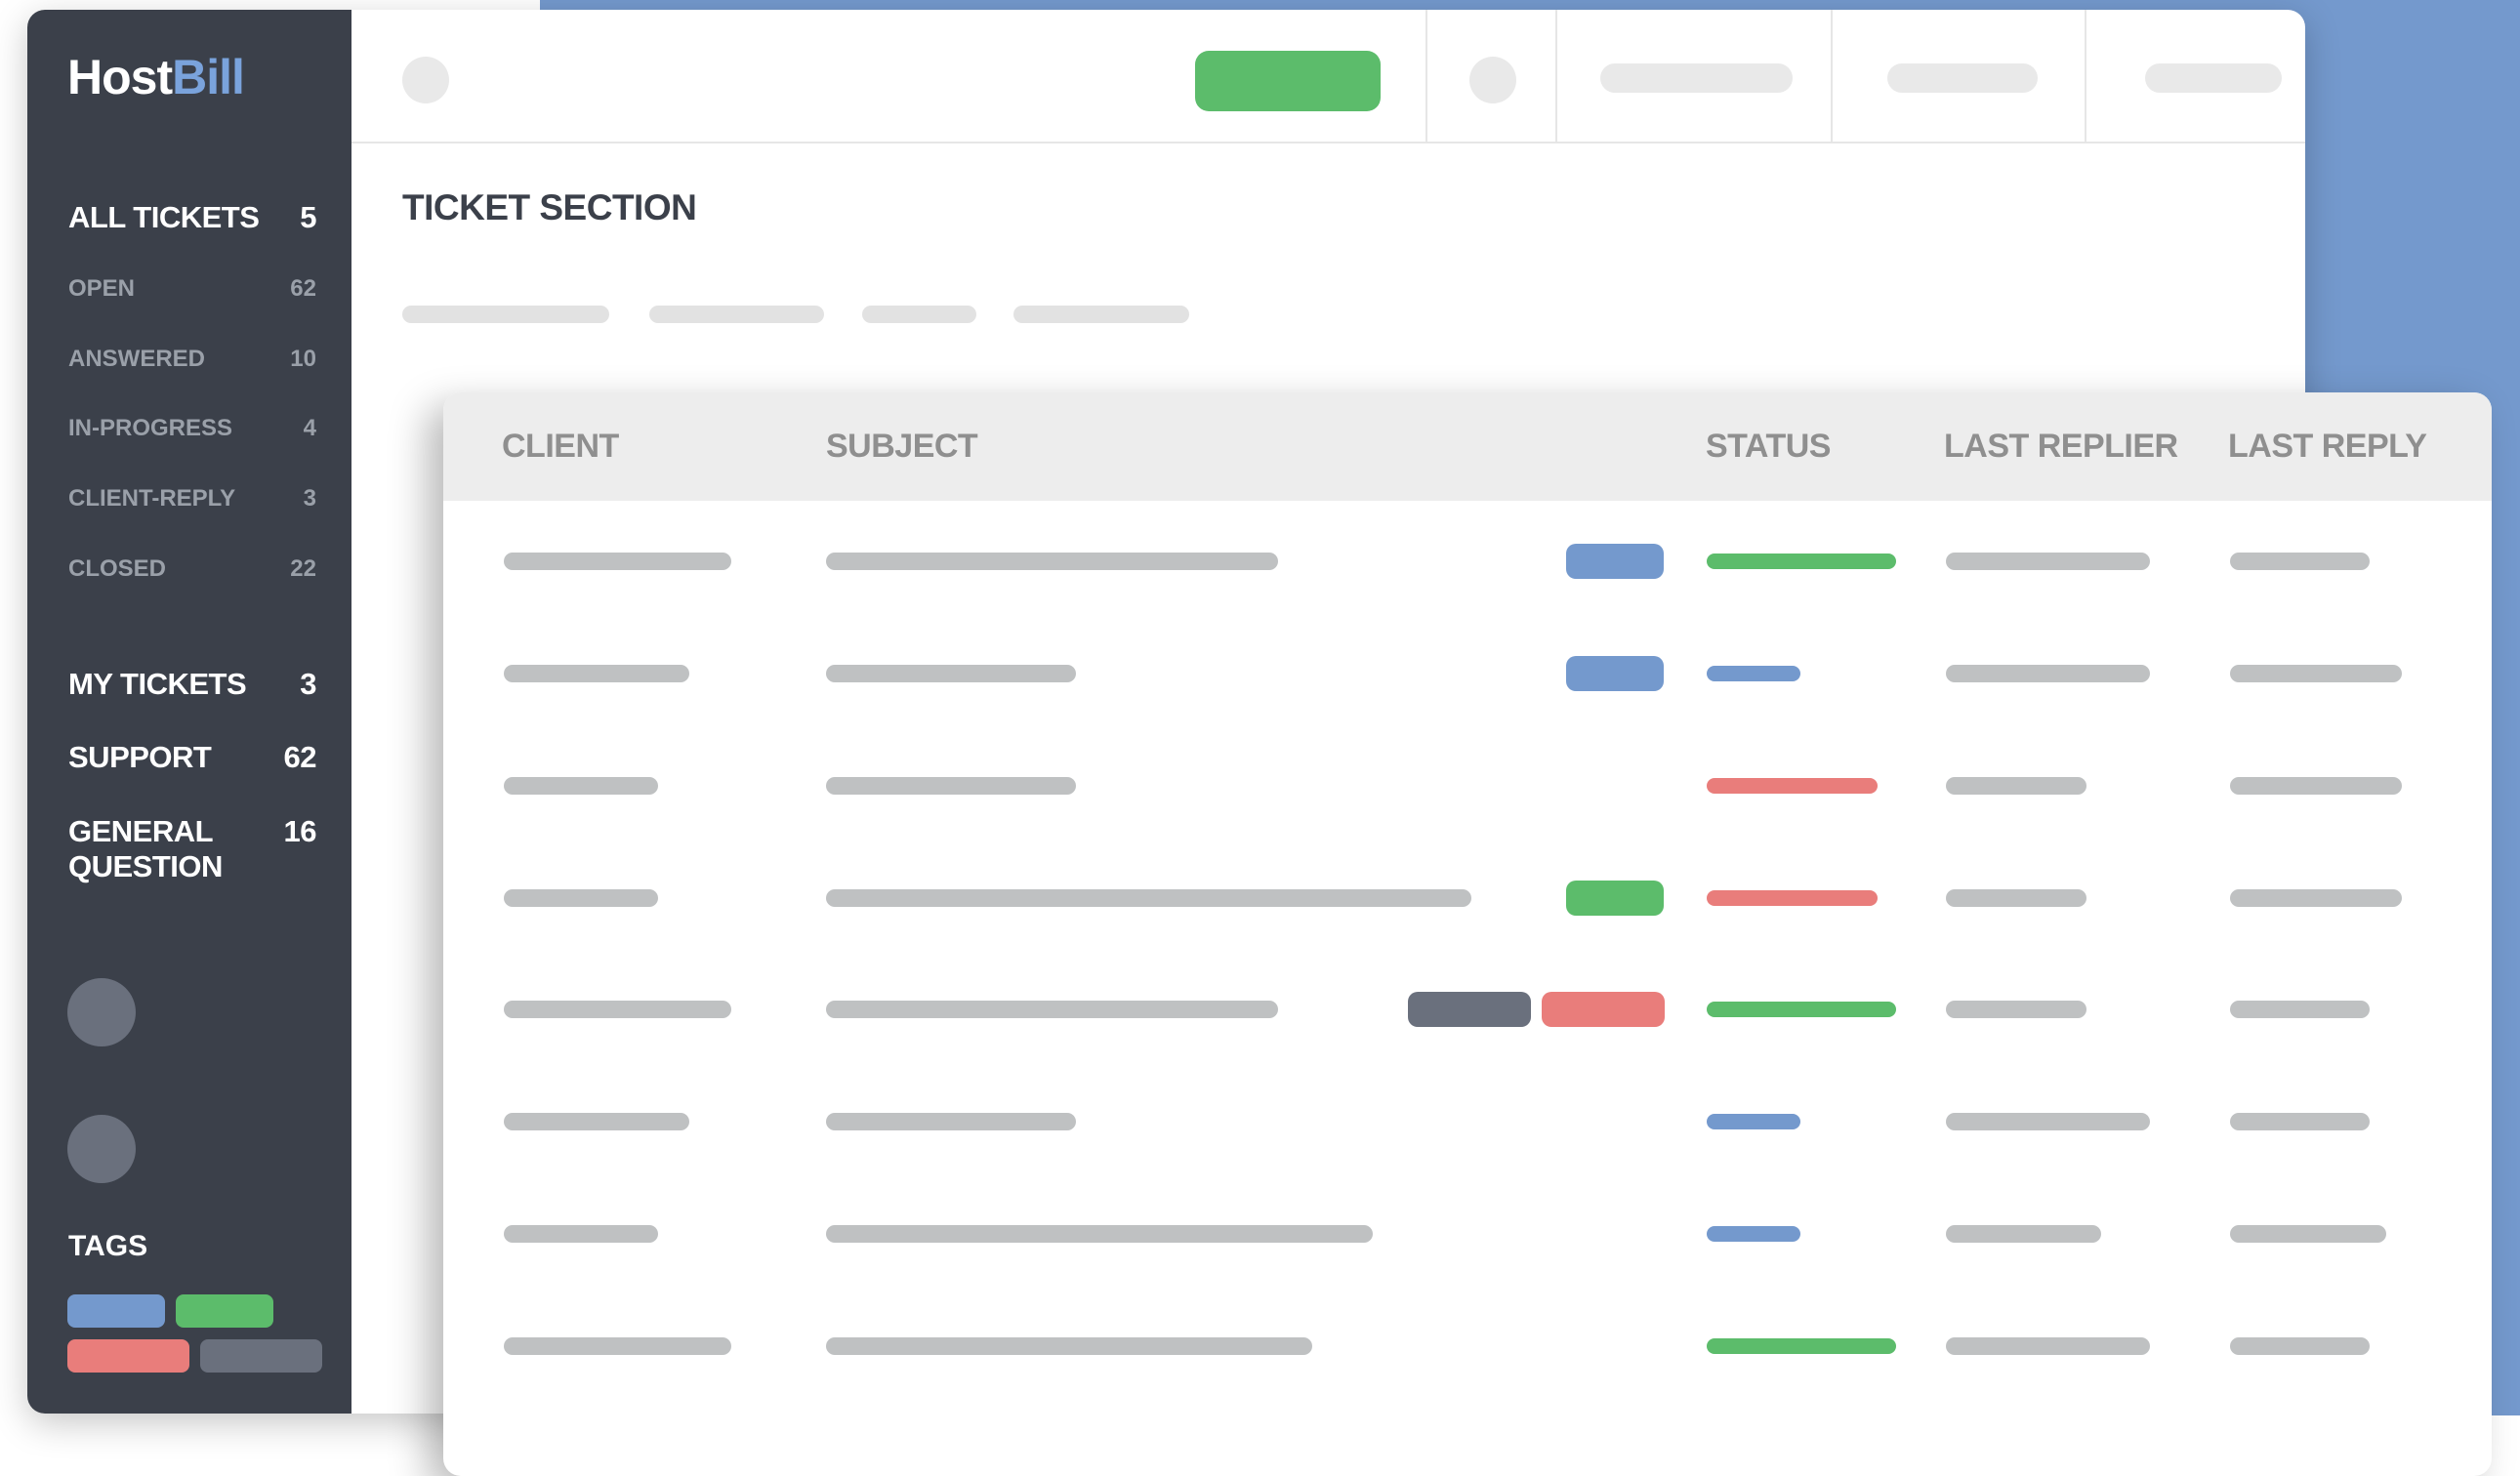 Image resolution: width=2520 pixels, height=1476 pixels. I want to click on sidebar-item-count: 16, so click(300, 831).